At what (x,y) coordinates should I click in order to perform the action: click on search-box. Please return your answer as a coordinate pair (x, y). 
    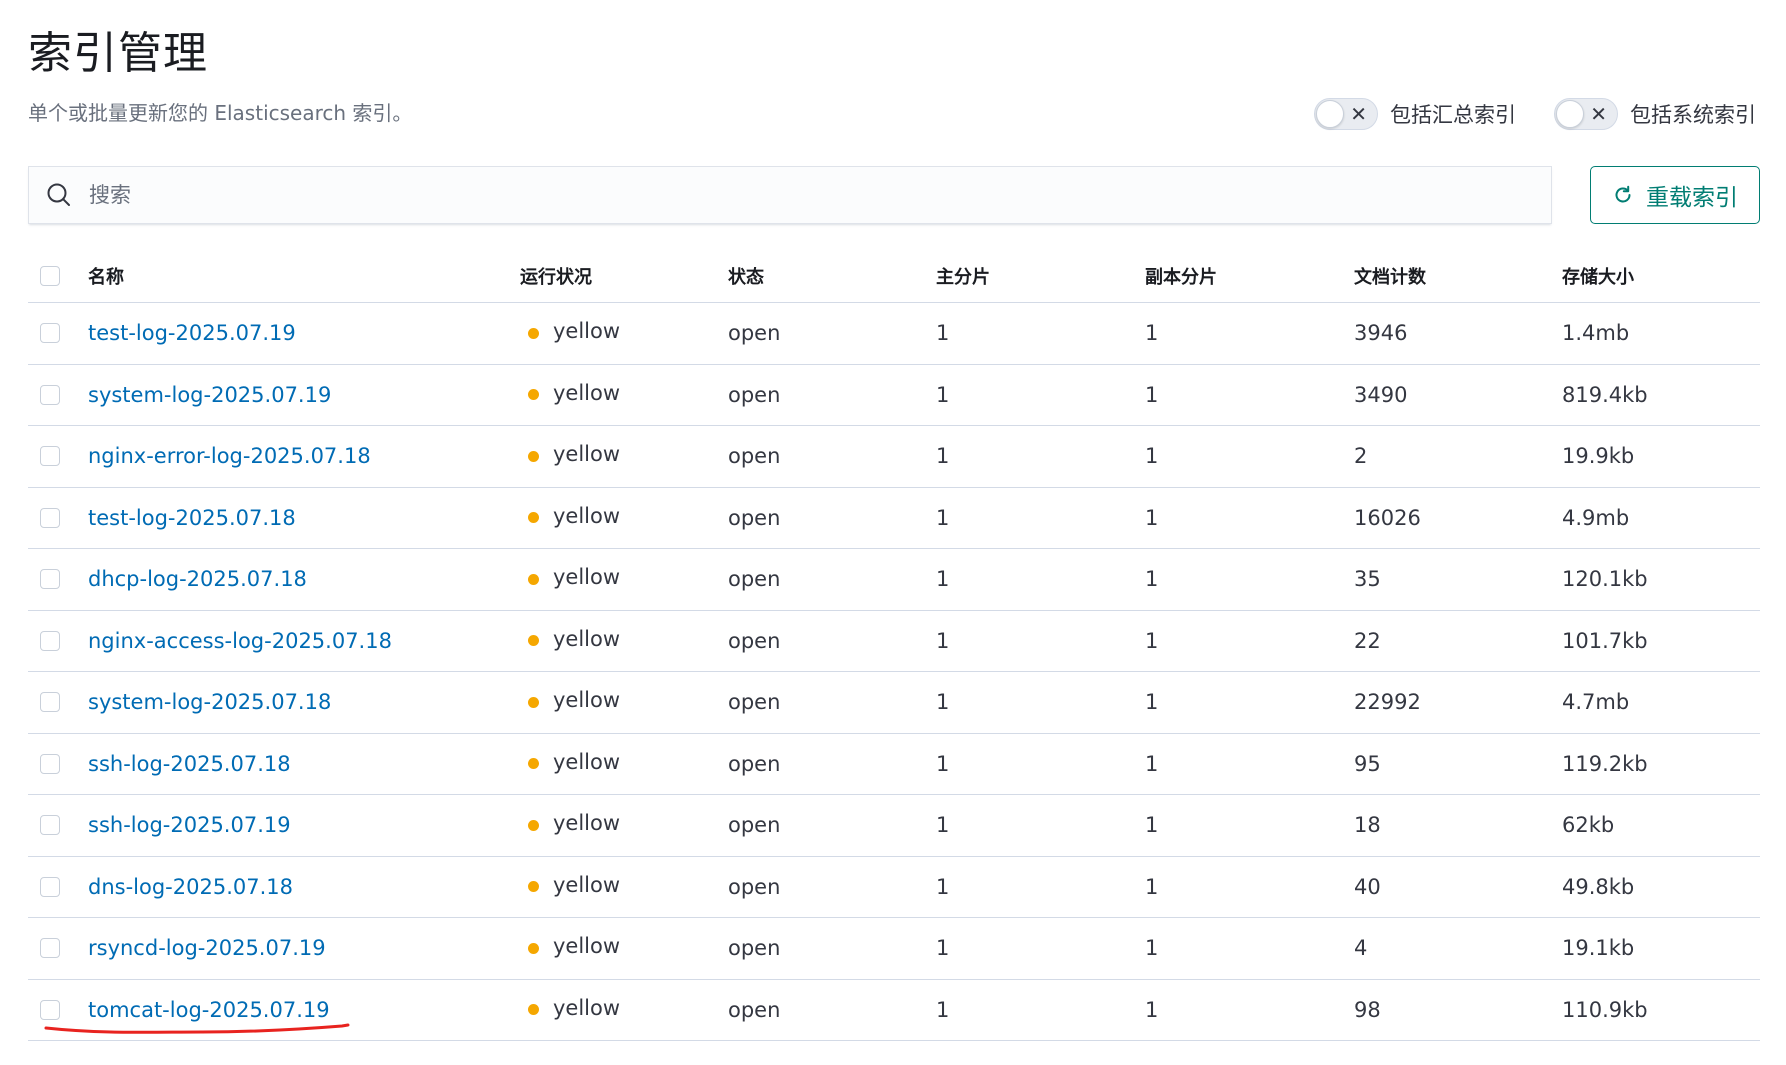
    Looking at the image, I should click on (790, 195).